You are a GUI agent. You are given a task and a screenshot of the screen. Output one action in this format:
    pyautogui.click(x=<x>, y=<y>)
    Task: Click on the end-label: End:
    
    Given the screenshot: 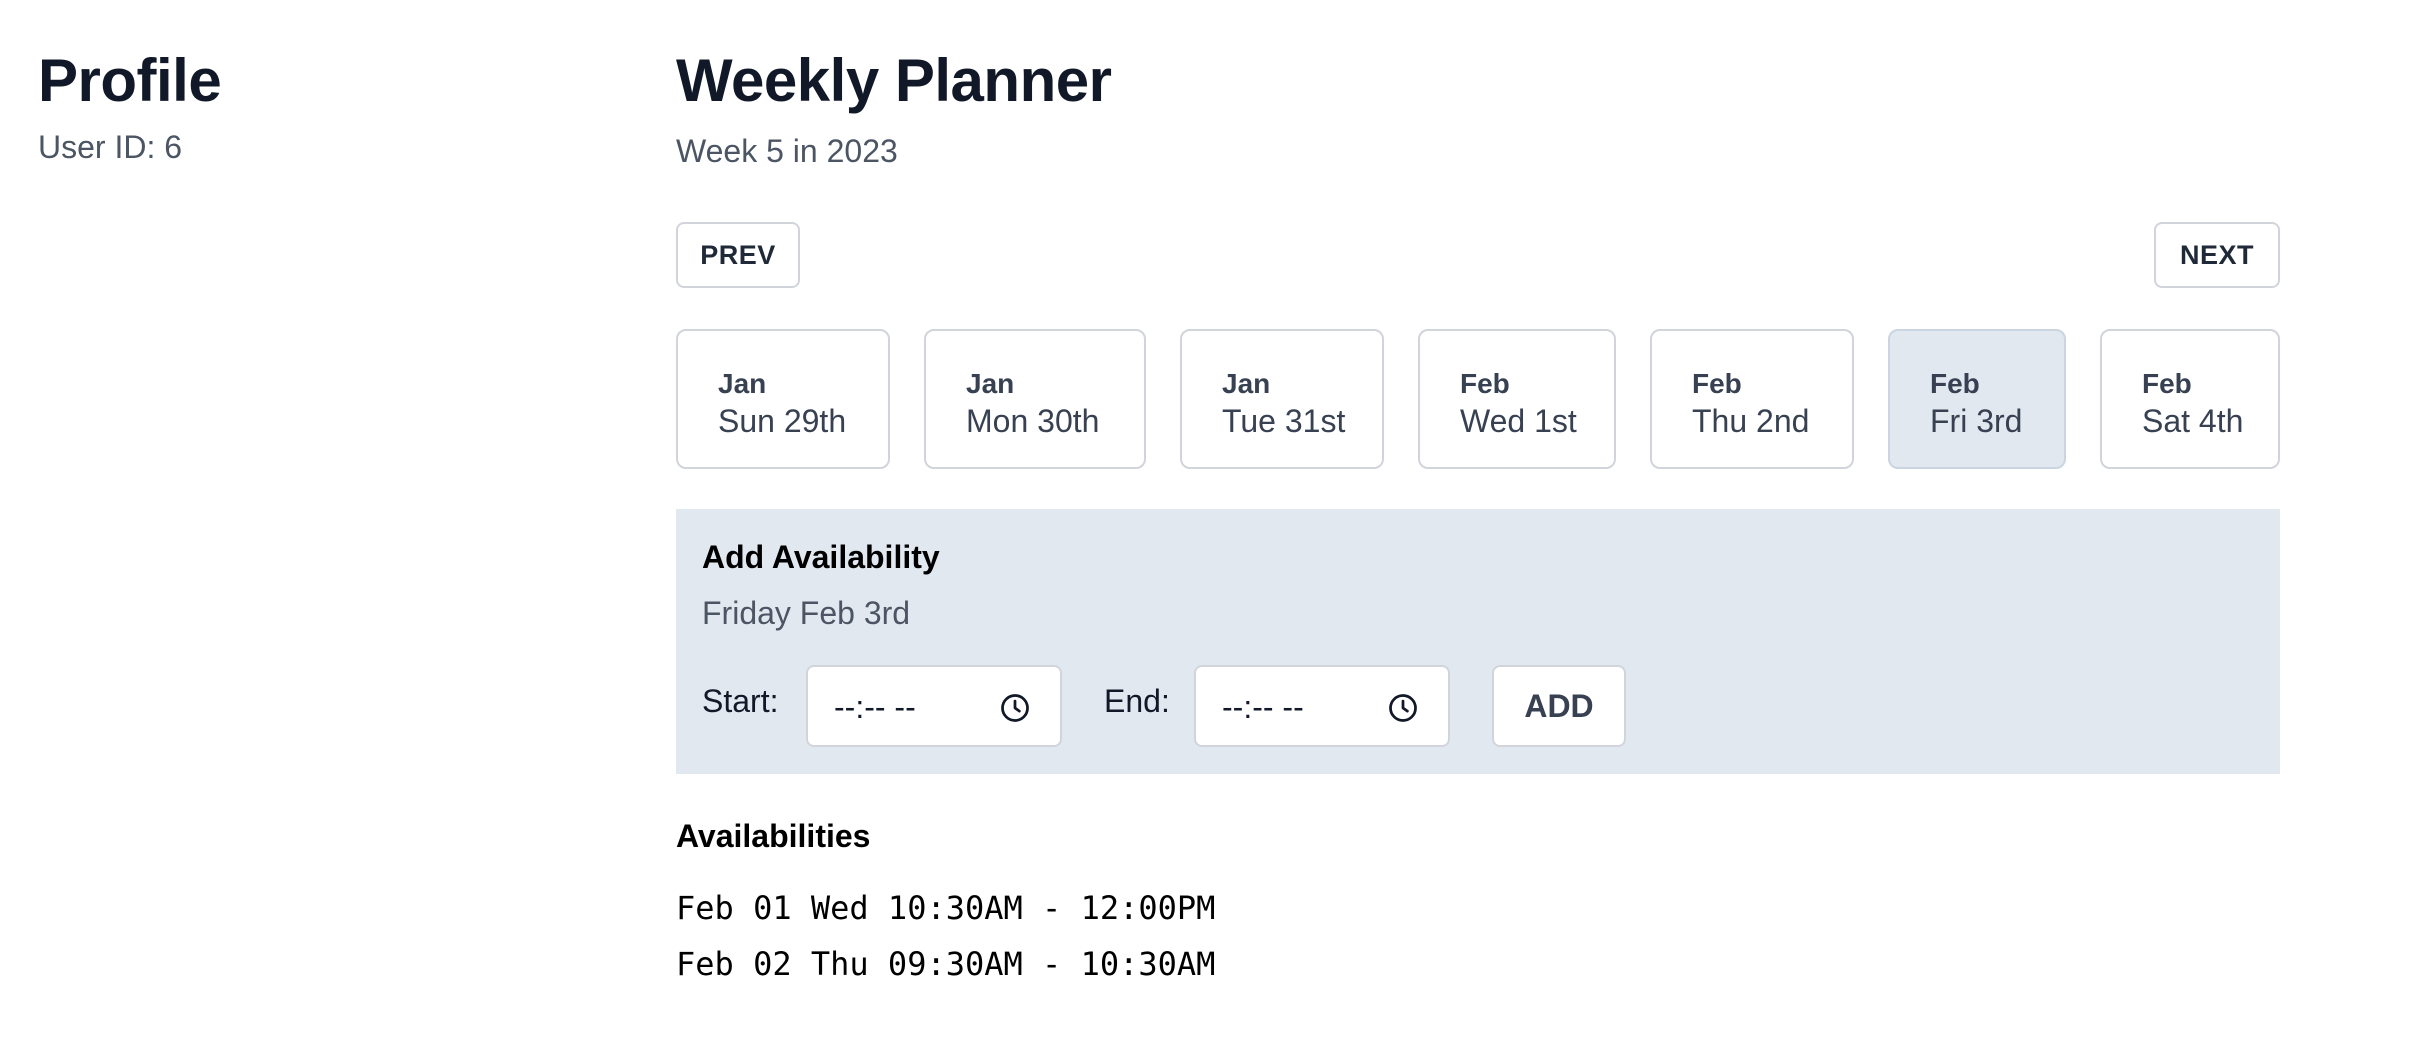 What is the action you would take?
    pyautogui.click(x=1137, y=701)
    